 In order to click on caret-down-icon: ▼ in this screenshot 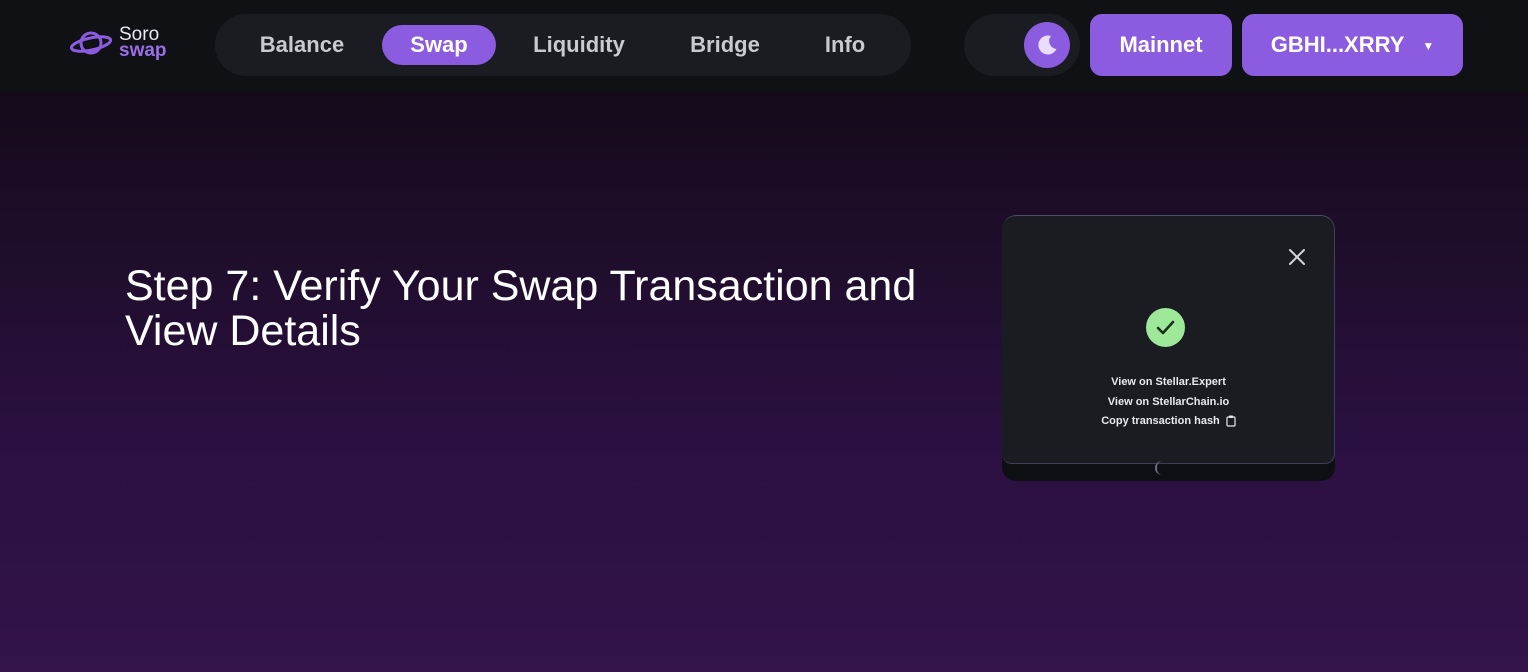, I will do `click(1428, 46)`.